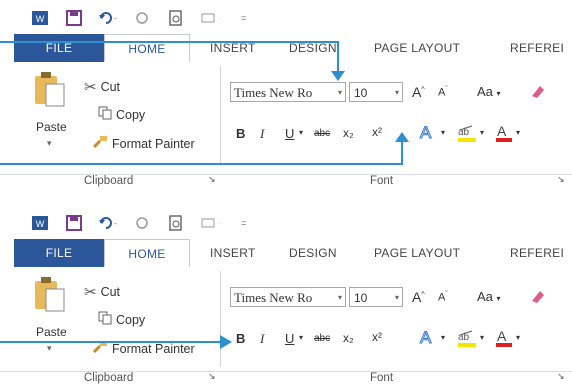 This screenshot has height=390, width=572. What do you see at coordinates (90, 292) in the screenshot?
I see `scissors-icon: ✂` at bounding box center [90, 292].